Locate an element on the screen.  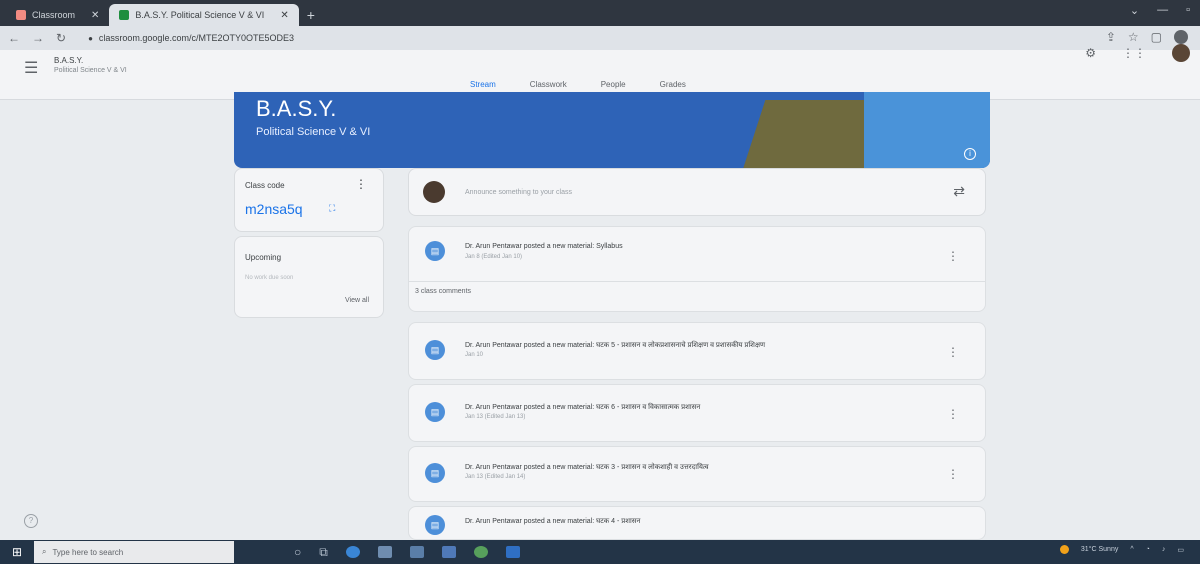
browser-tab-1: Classroom ✕ is located at coordinates (57, 15).